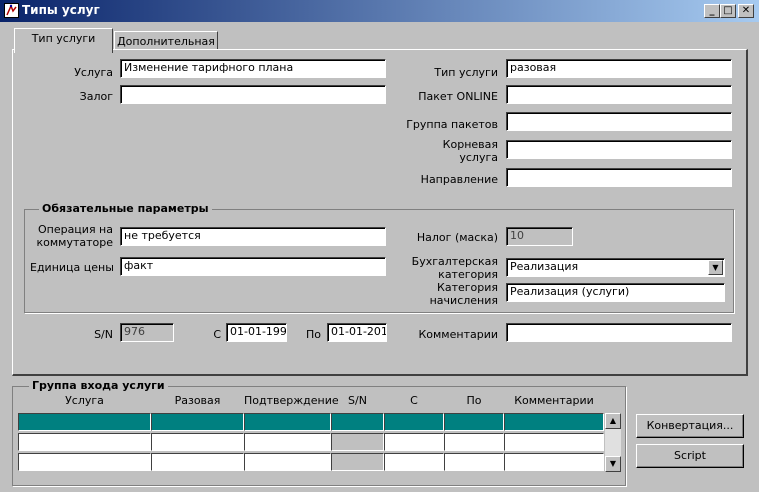 The height and width of the screenshot is (492, 759). Describe the element at coordinates (379, 11) in the screenshot. I see `title-bar: Типы услуг _ □ ✕` at that location.